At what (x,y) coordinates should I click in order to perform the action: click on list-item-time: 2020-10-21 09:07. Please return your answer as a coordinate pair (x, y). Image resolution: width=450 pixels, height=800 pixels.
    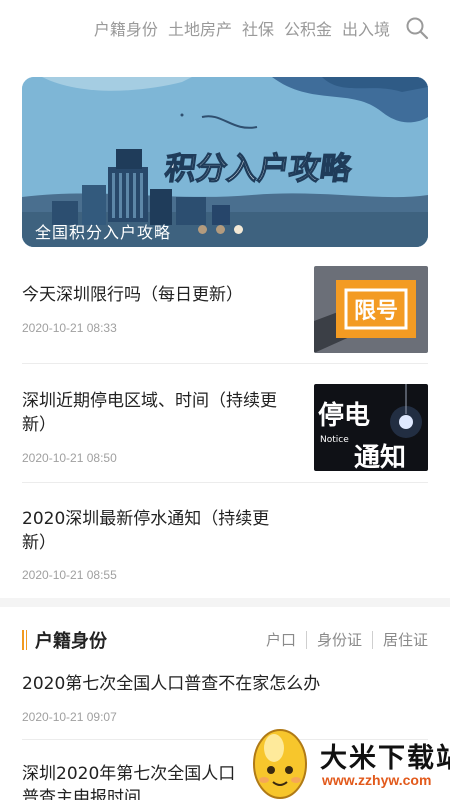
    Looking at the image, I should click on (69, 717).